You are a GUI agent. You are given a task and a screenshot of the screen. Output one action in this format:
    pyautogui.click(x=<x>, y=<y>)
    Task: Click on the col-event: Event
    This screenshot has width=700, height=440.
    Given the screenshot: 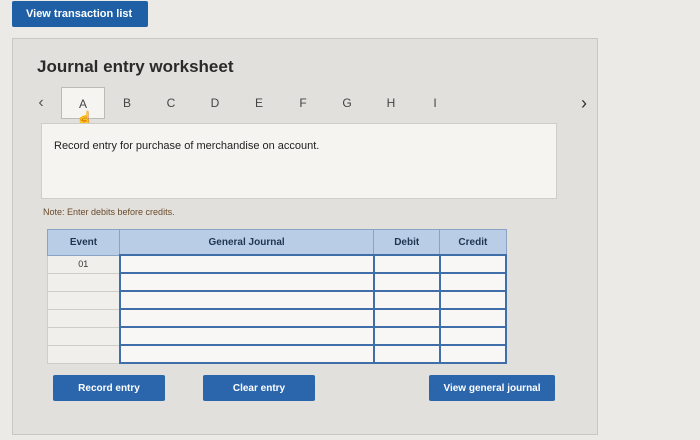 What is the action you would take?
    pyautogui.click(x=83, y=242)
    